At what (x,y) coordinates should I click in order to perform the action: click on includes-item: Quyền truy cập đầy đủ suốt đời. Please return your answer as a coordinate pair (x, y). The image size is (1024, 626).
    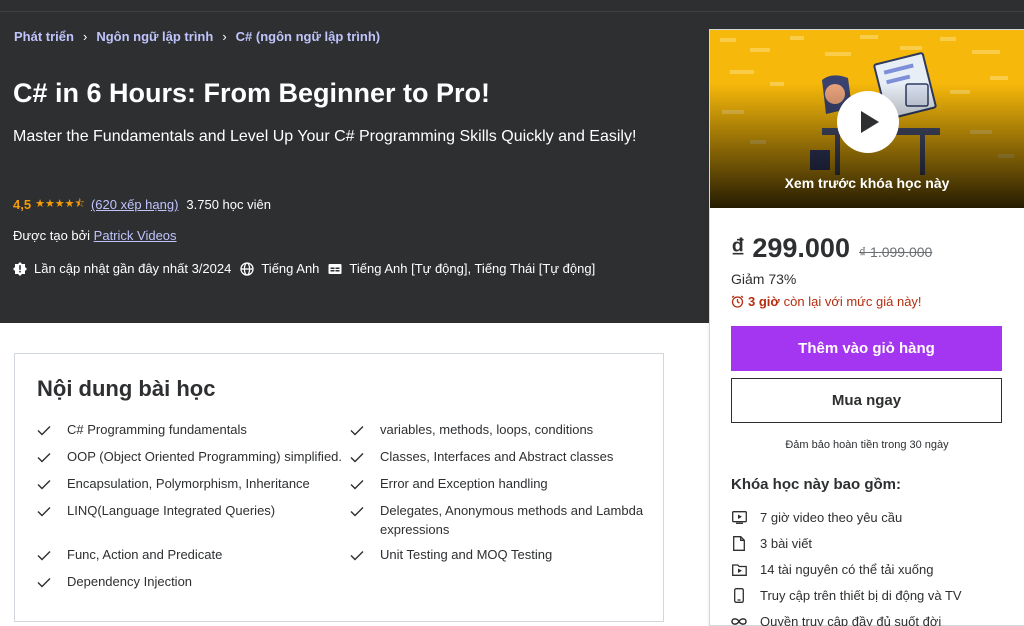
    Looking at the image, I should click on (846, 617).